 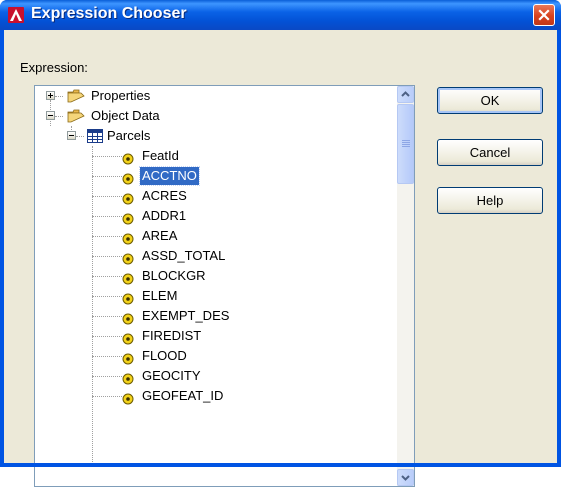 What do you see at coordinates (405, 144) in the screenshot?
I see `scroll-thumb` at bounding box center [405, 144].